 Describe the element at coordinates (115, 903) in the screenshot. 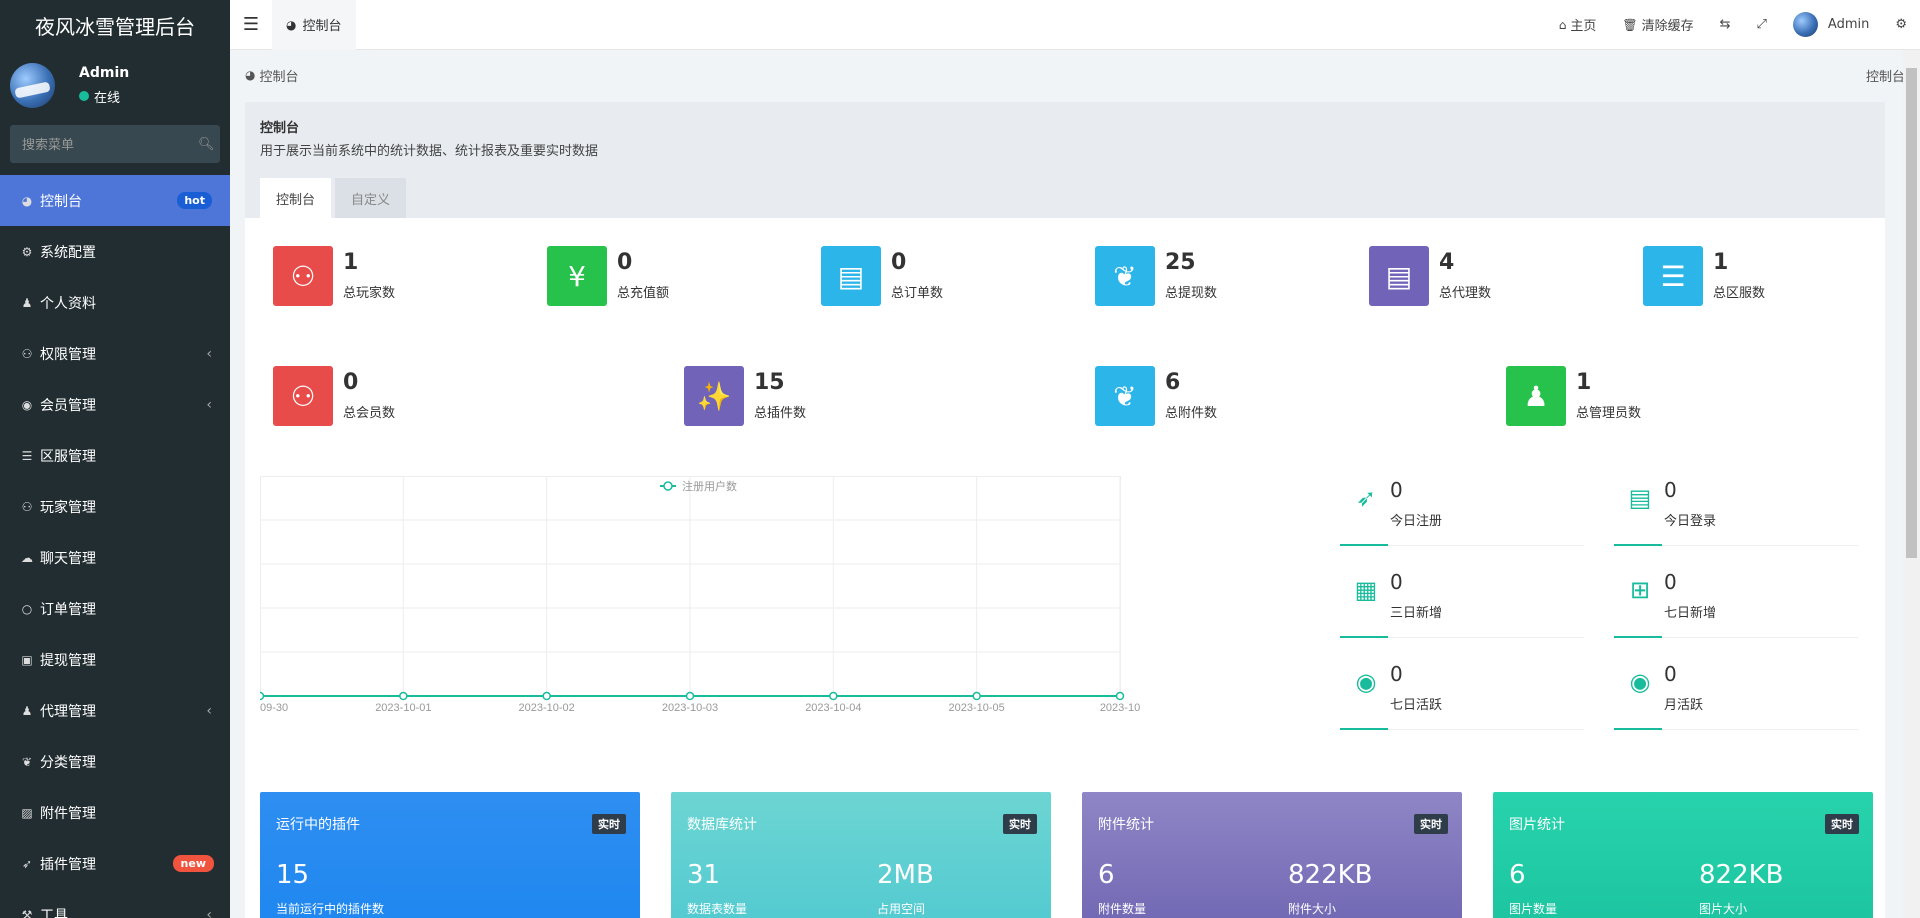

I see `sidebar-item-14: ⚒ 工具 ‹` at that location.